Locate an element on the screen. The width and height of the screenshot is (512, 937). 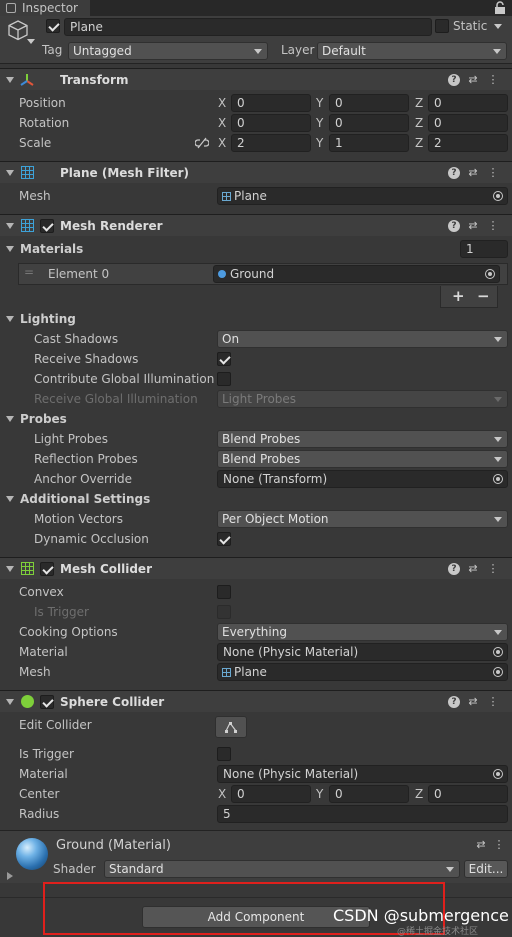
x-axis-label: X is located at coordinates (222, 123).